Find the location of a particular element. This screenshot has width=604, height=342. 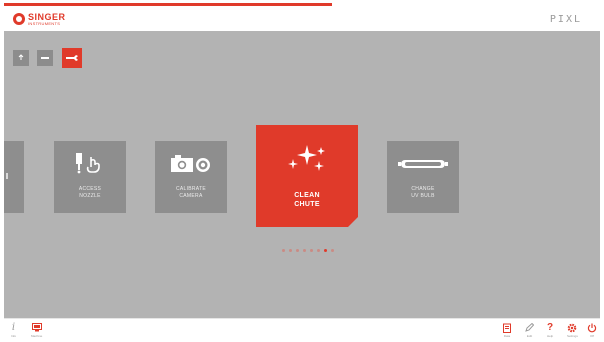

upload-mode-button is located at coordinates (21, 58).